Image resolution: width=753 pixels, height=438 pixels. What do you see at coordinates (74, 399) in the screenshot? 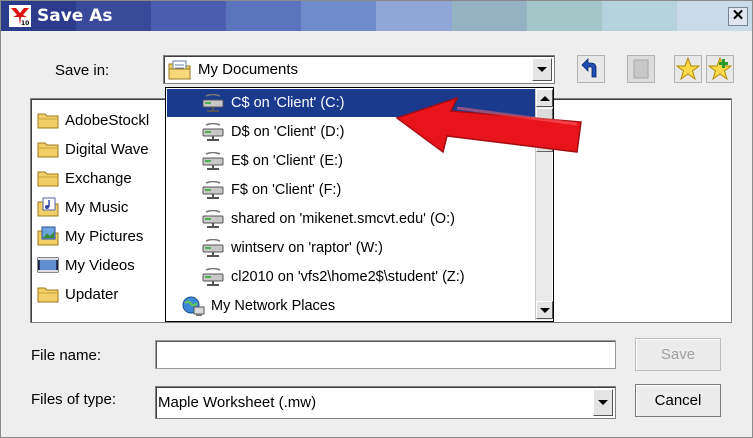
I see `files-of-type-label: Files of type:` at bounding box center [74, 399].